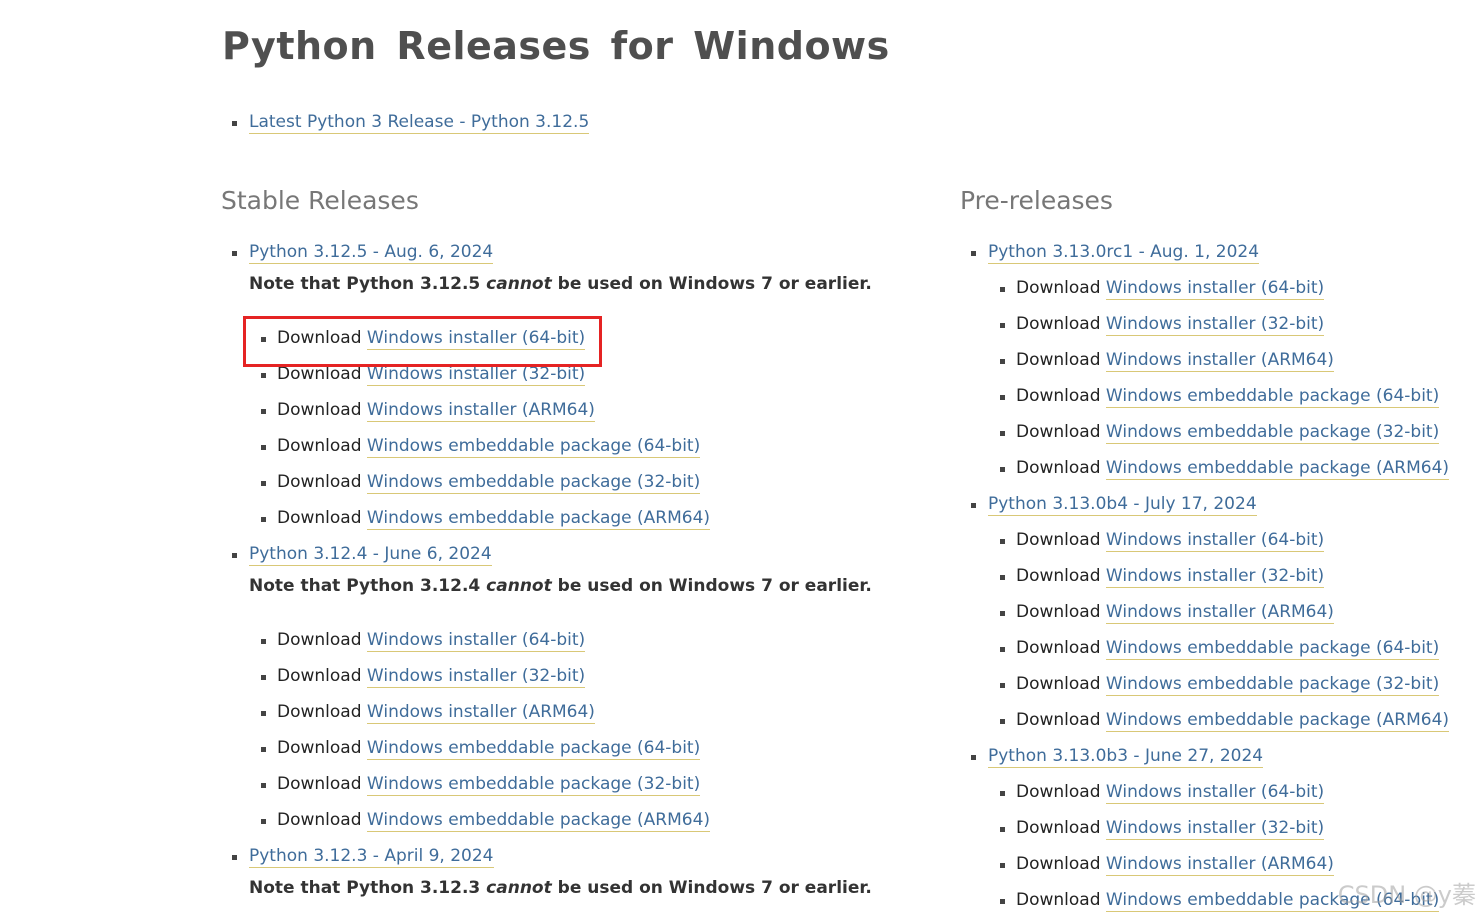 This screenshot has width=1482, height=914. I want to click on release-item: Python 3.12.4 - June 6, 2024, so click(552, 554).